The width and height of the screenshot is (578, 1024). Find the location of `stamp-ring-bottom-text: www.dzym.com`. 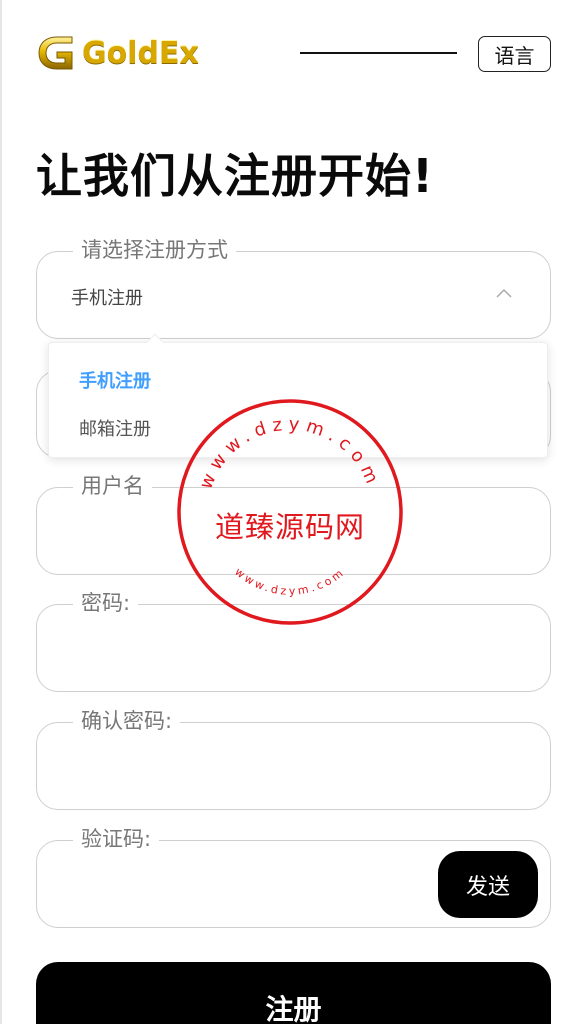

stamp-ring-bottom-text: www.dzym.com is located at coordinates (288, 581).